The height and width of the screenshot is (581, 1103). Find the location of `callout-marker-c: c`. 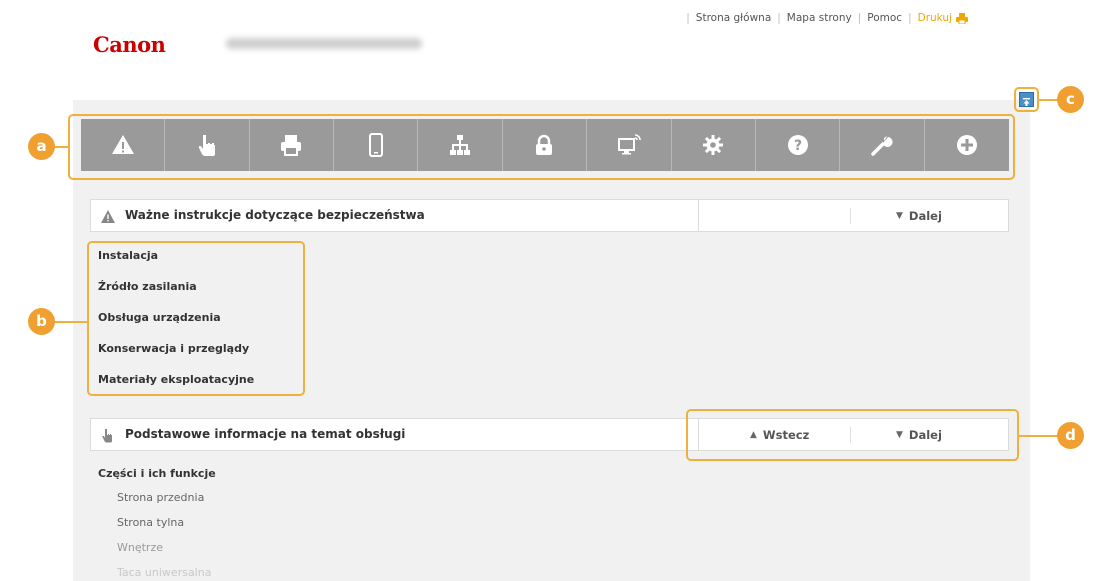

callout-marker-c: c is located at coordinates (1070, 99).